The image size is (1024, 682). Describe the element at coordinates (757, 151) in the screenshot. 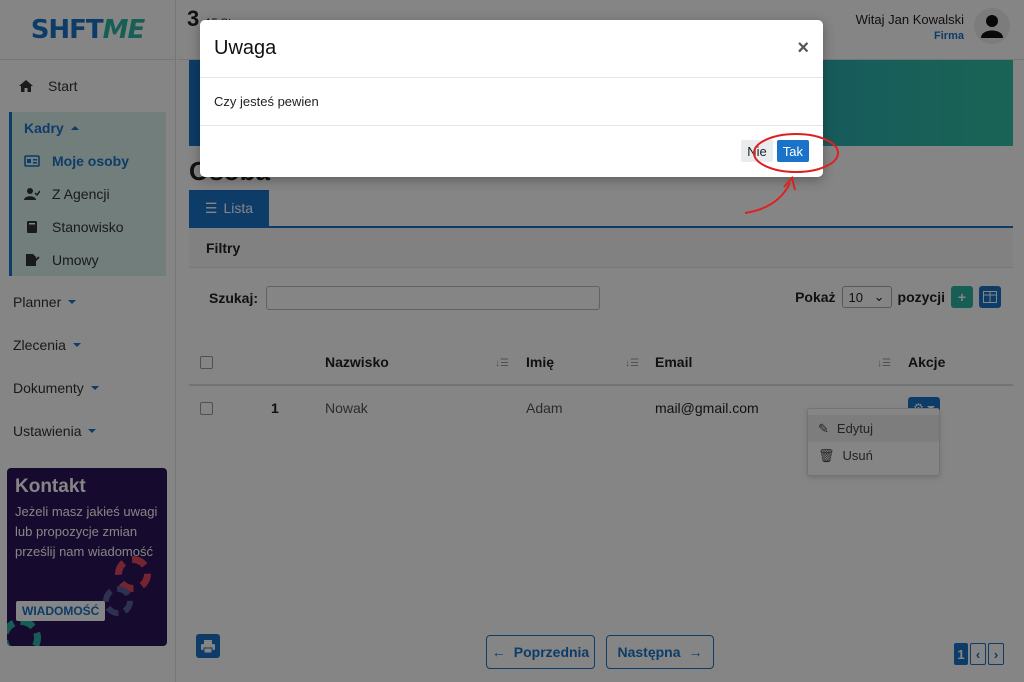

I see `no-button: Nie` at that location.